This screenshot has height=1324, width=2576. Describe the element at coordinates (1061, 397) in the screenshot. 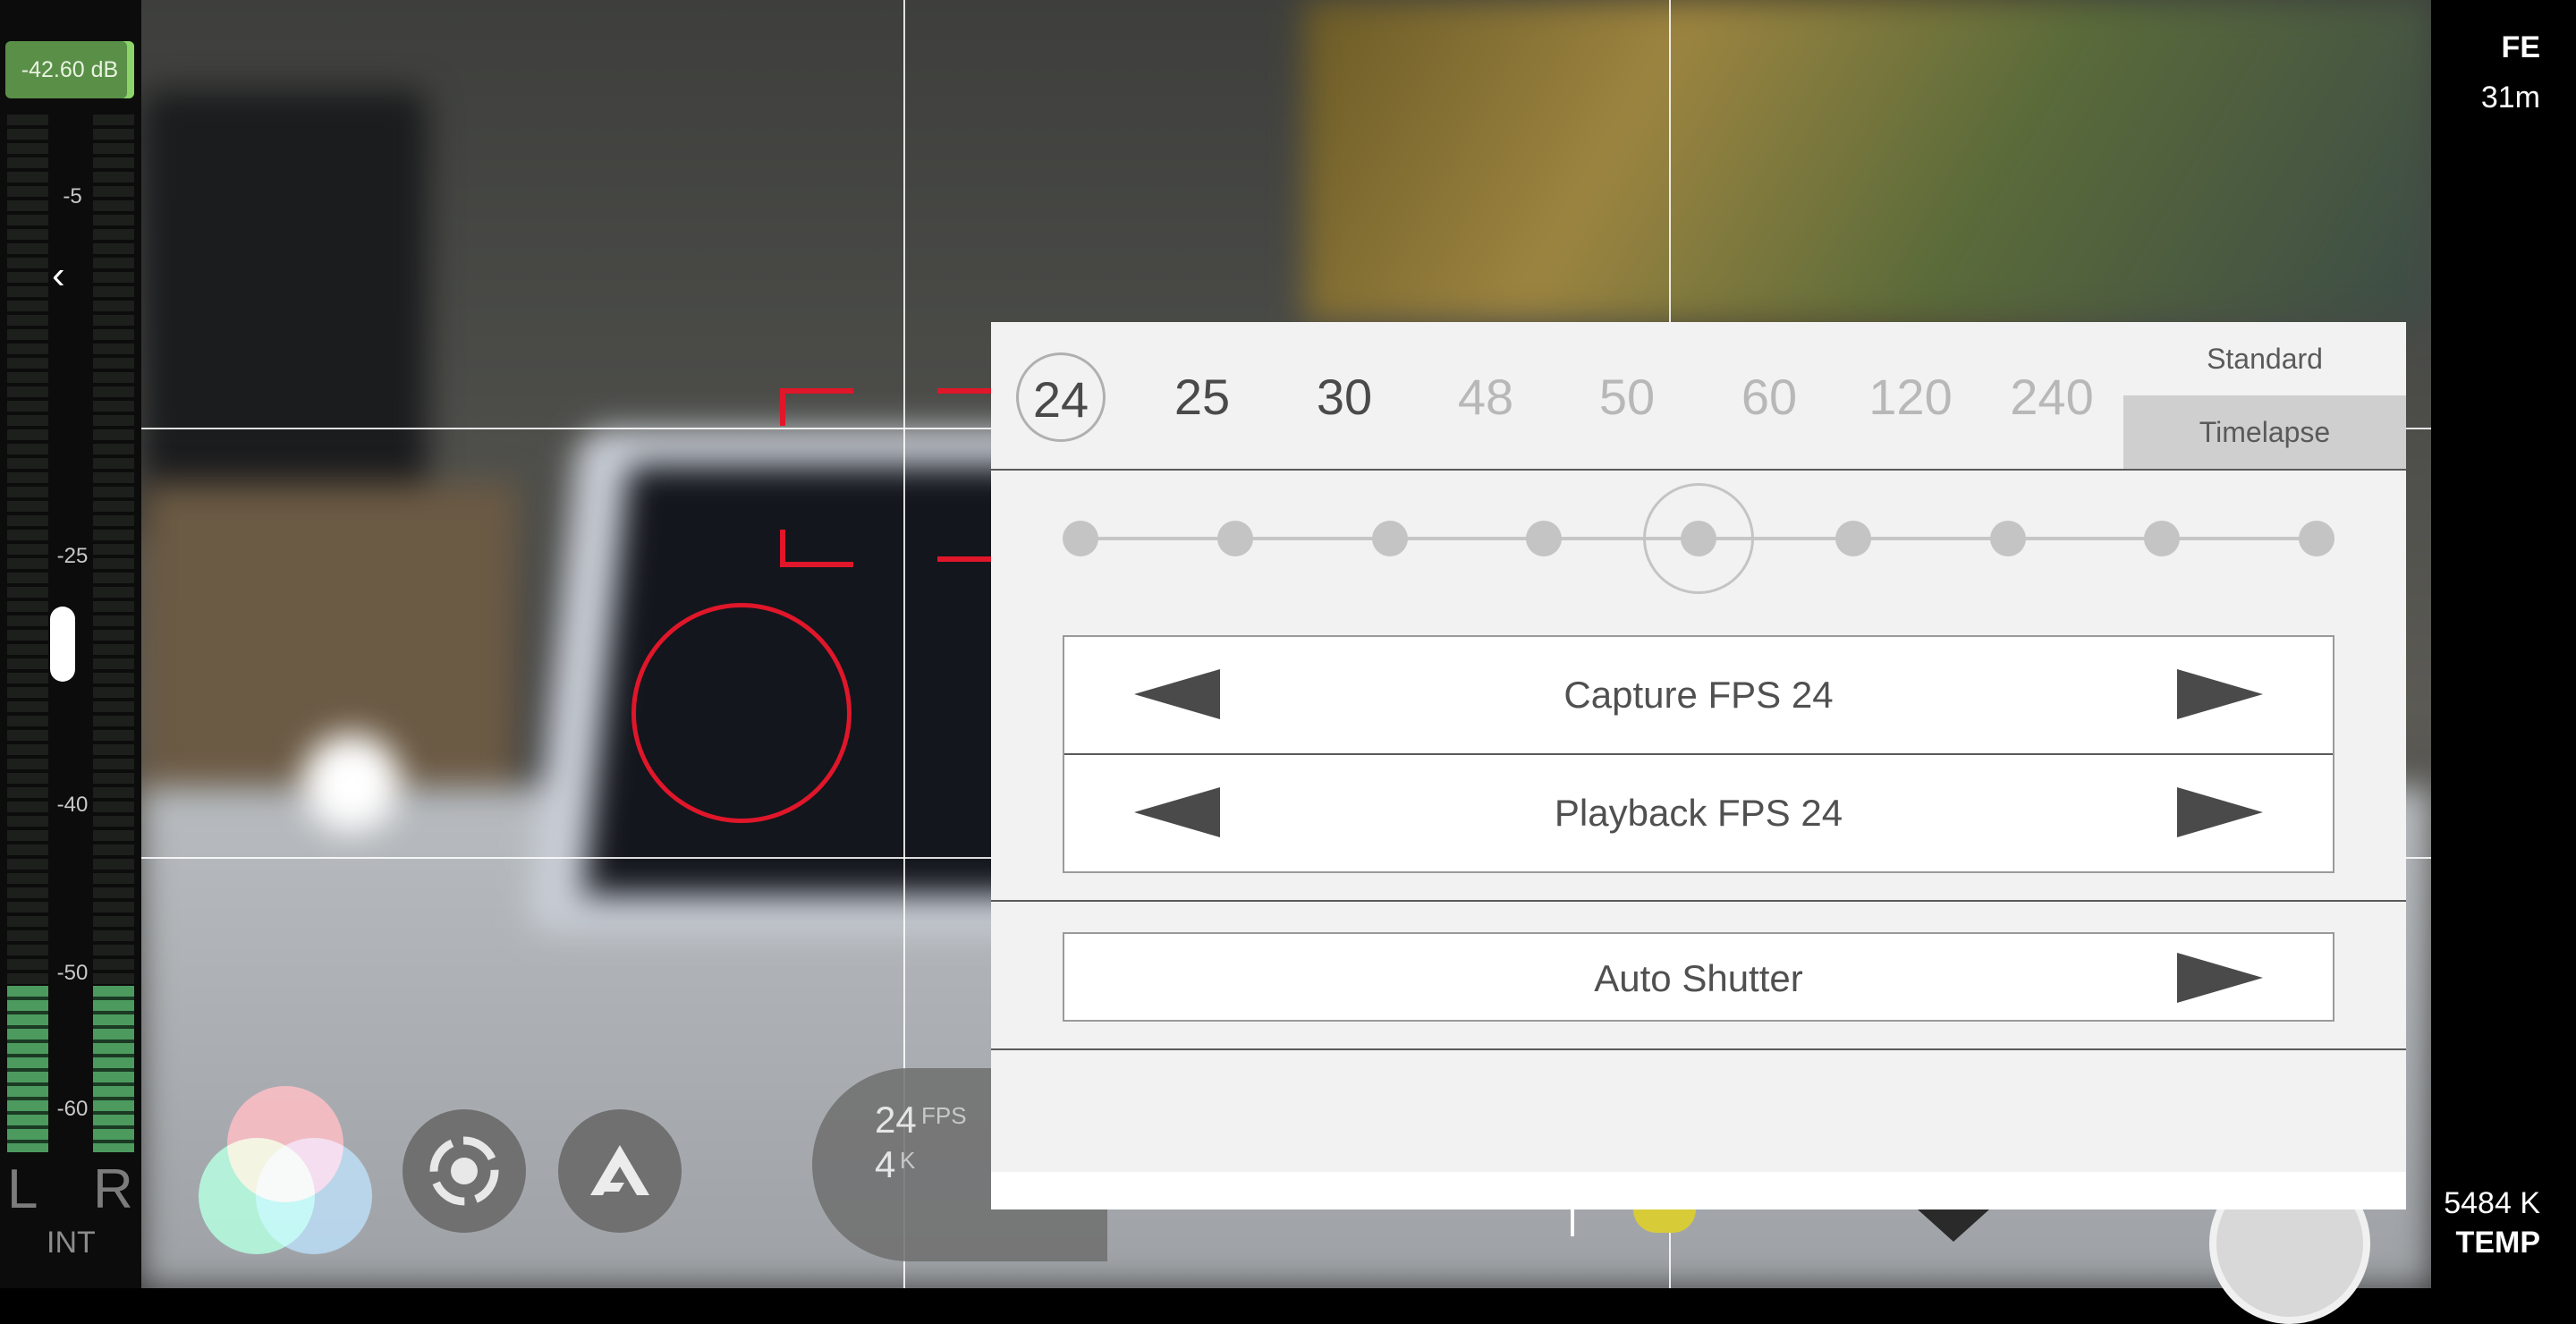

I see `frame-rate-option: 24` at that location.